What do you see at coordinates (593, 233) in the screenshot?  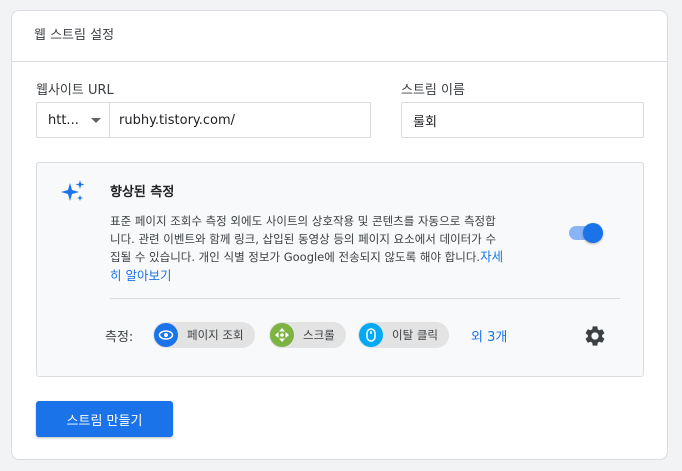 I see `toggle-thumb` at bounding box center [593, 233].